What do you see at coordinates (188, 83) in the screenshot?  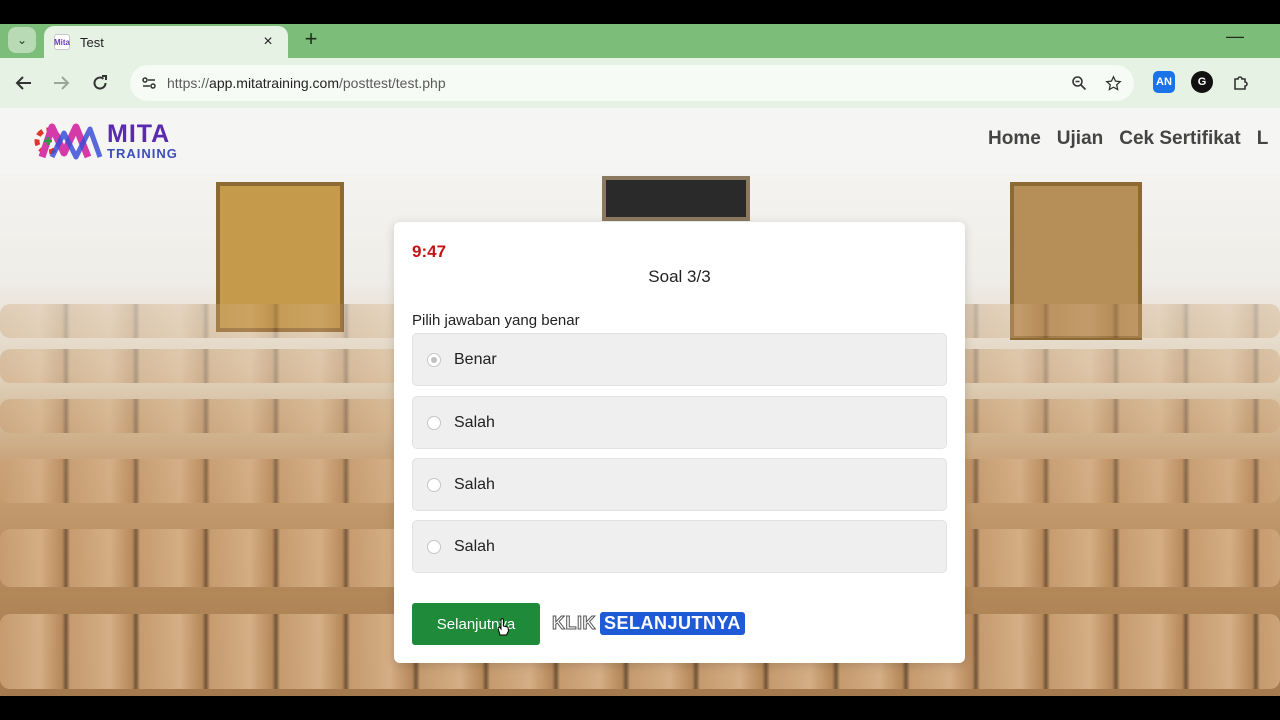 I see `url-prefix: https://` at bounding box center [188, 83].